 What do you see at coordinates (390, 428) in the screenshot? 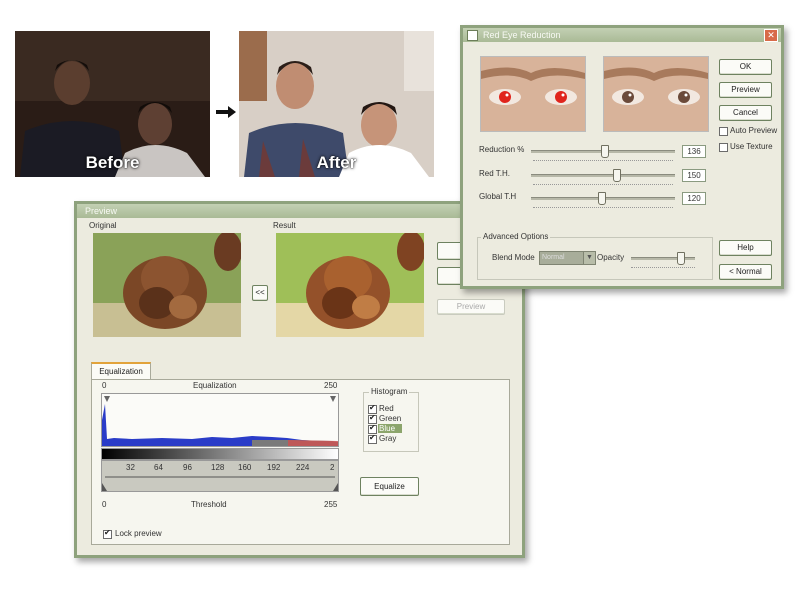
I see `channel-blue-label: Blue` at bounding box center [390, 428].